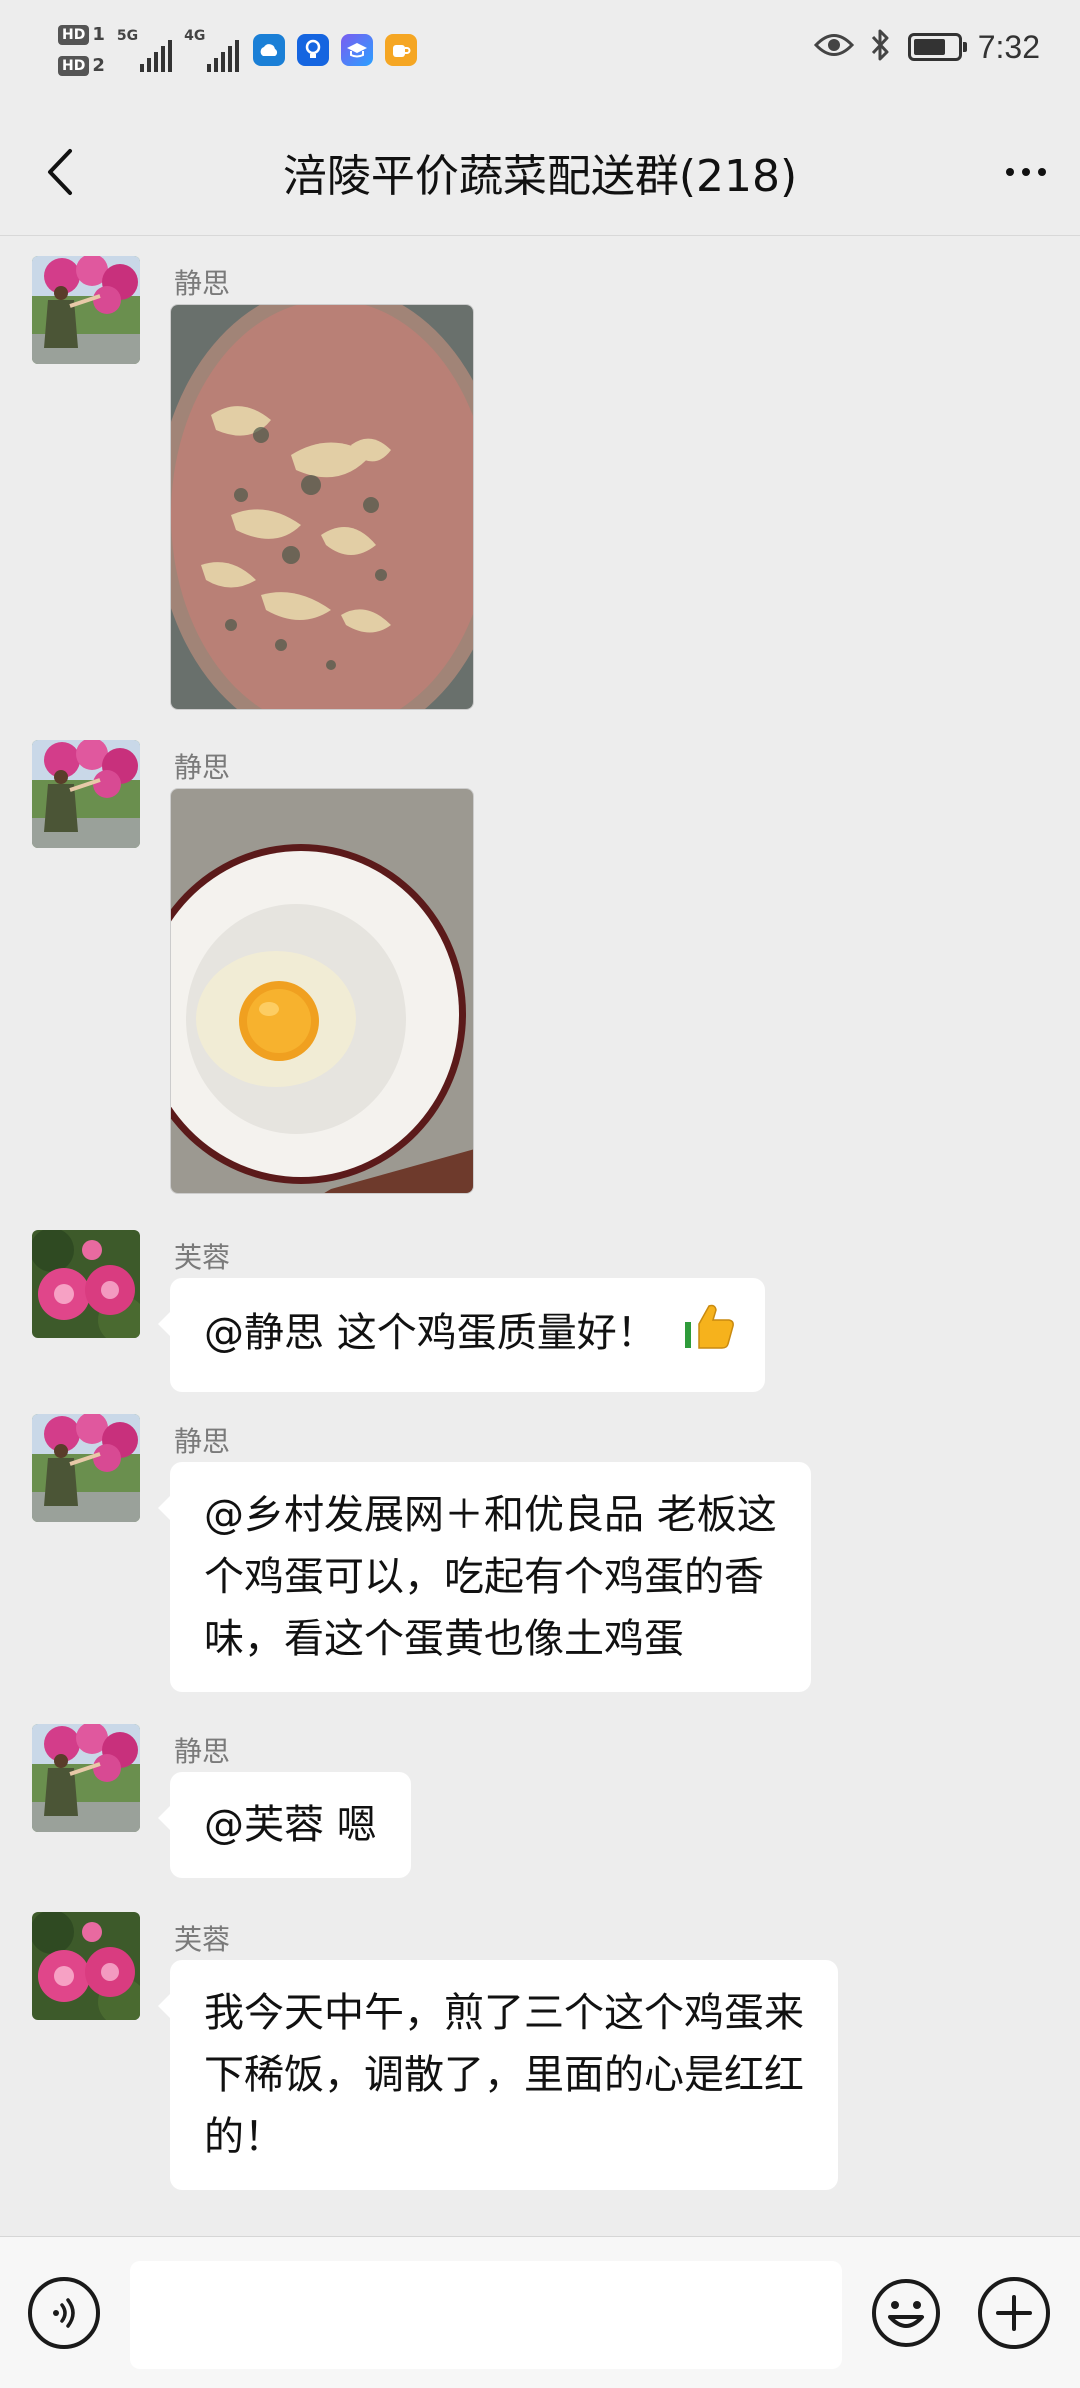 The image size is (1080, 2388). I want to click on egg-bowl-photo-image, so click(322, 991).